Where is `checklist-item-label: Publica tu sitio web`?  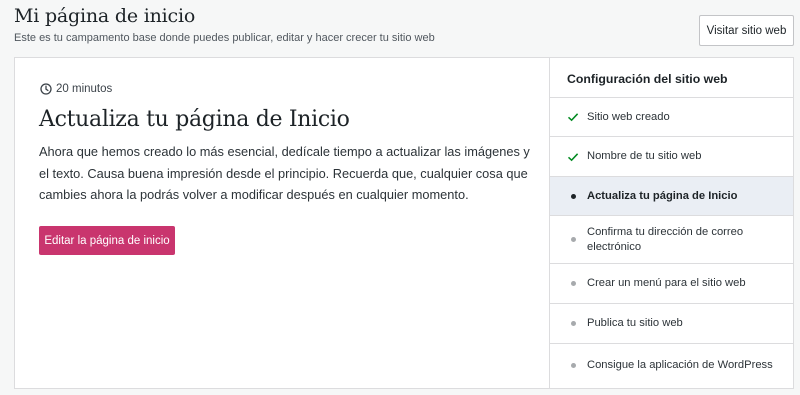 checklist-item-label: Publica tu sitio web is located at coordinates (635, 323).